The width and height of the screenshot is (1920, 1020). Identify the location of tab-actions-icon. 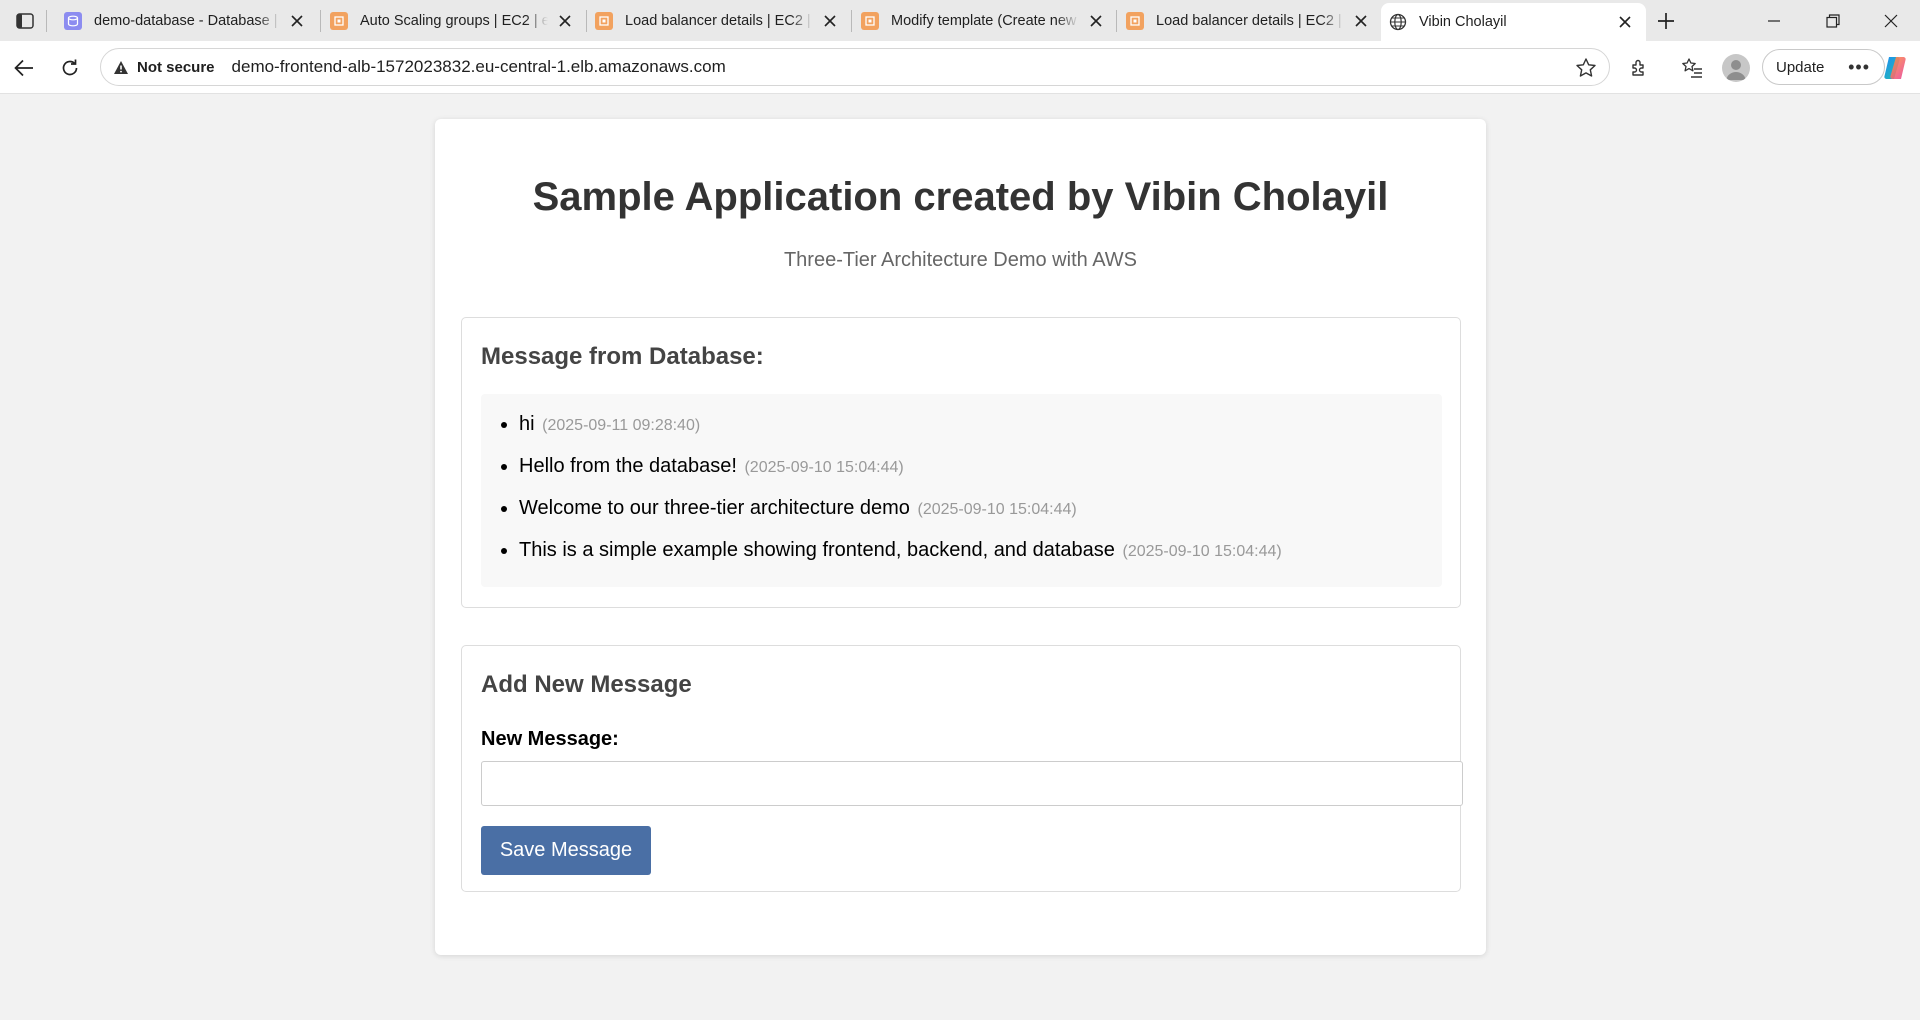
(25, 21).